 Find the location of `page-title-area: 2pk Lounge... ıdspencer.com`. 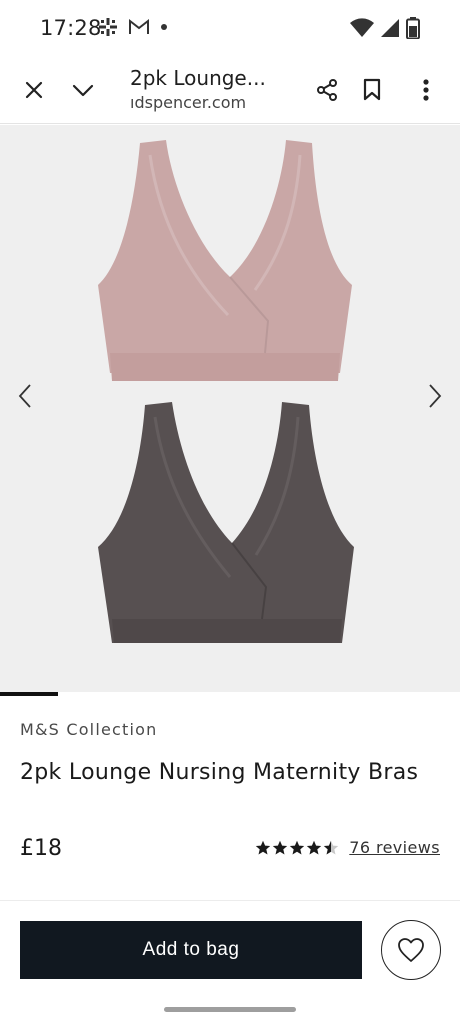

page-title-area: 2pk Lounge... ıdspencer.com is located at coordinates (215, 89).